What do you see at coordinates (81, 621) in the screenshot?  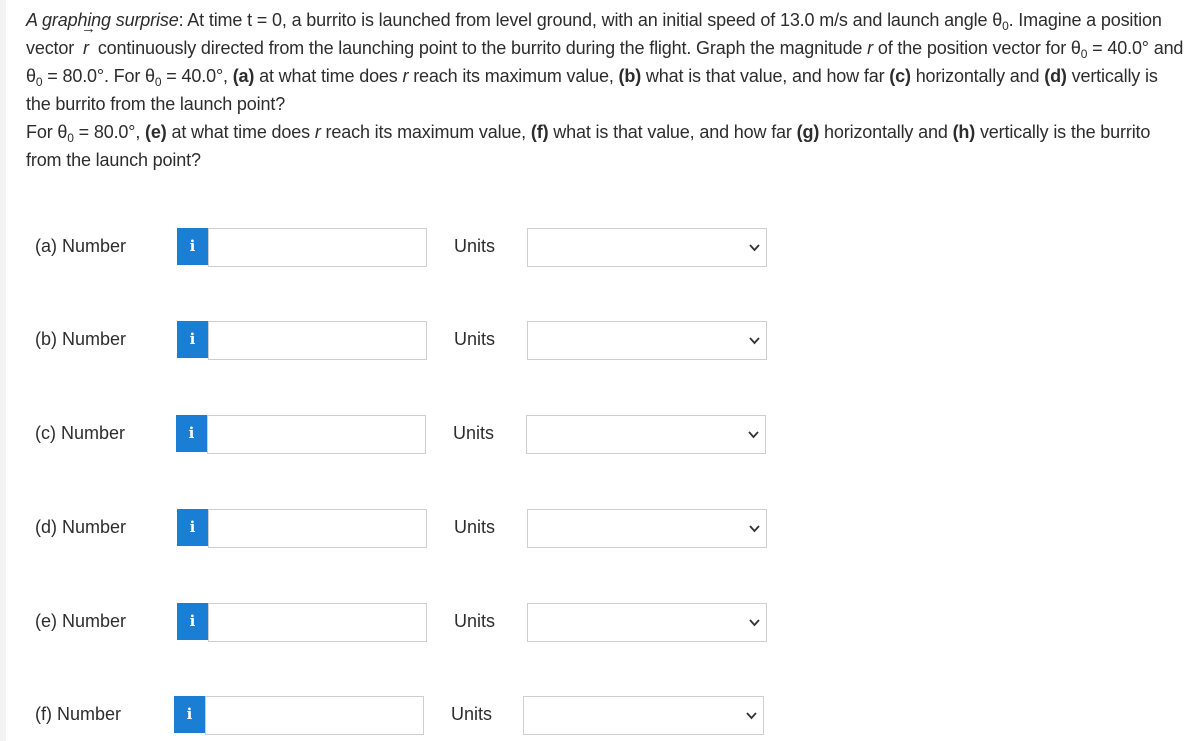 I see `answer-label-e: (e) Number` at bounding box center [81, 621].